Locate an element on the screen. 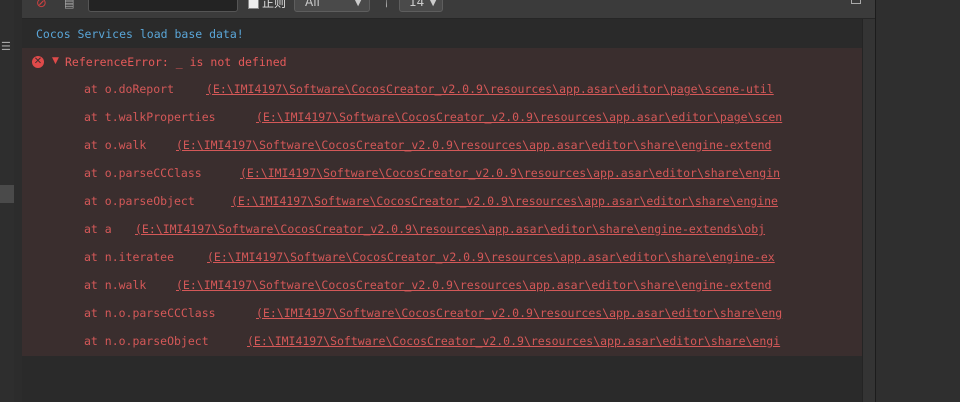  left-sidebar-strip: ☰ is located at coordinates (7, 201).